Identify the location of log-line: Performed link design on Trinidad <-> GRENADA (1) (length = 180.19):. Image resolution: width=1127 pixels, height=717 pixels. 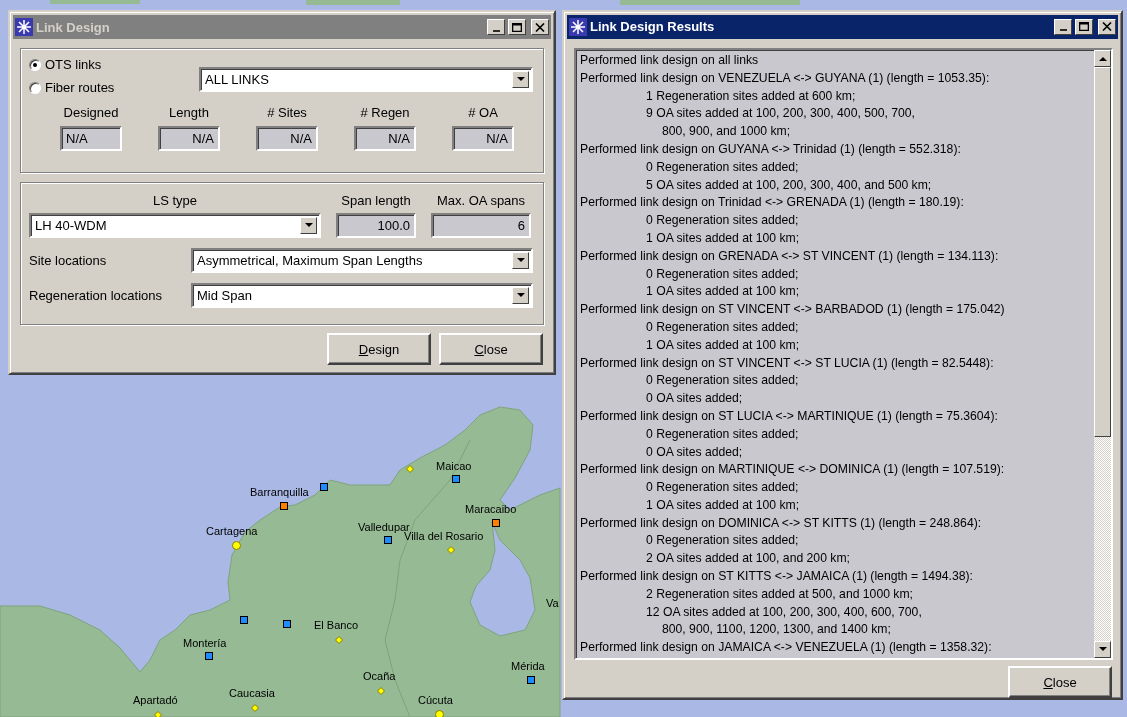
(772, 203).